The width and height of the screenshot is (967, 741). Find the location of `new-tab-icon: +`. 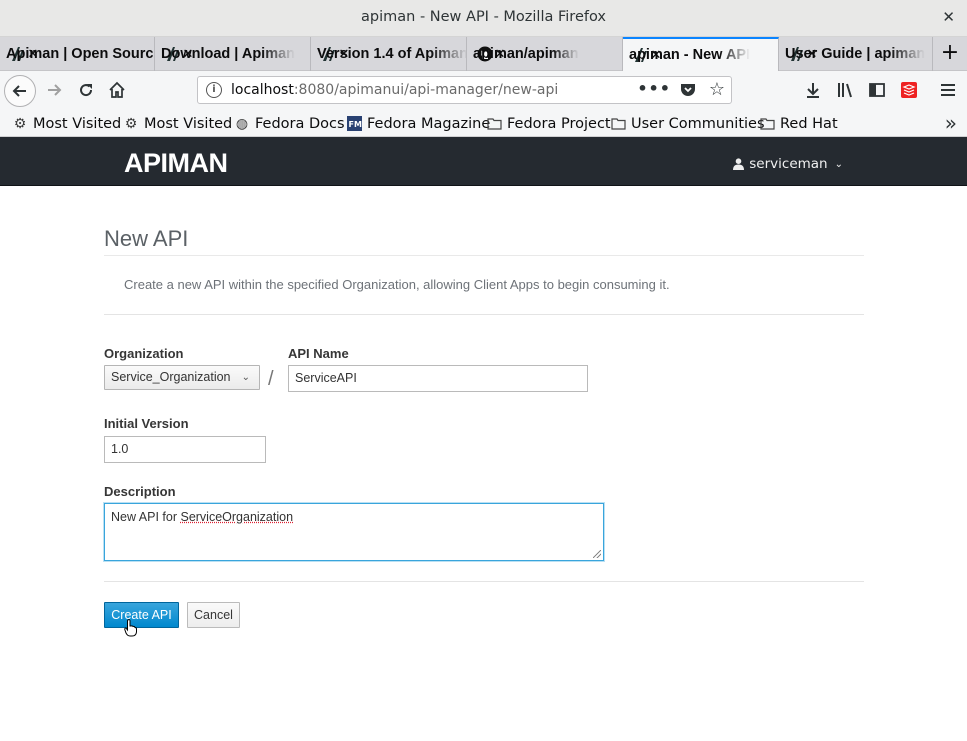

new-tab-icon: + is located at coordinates (950, 54).